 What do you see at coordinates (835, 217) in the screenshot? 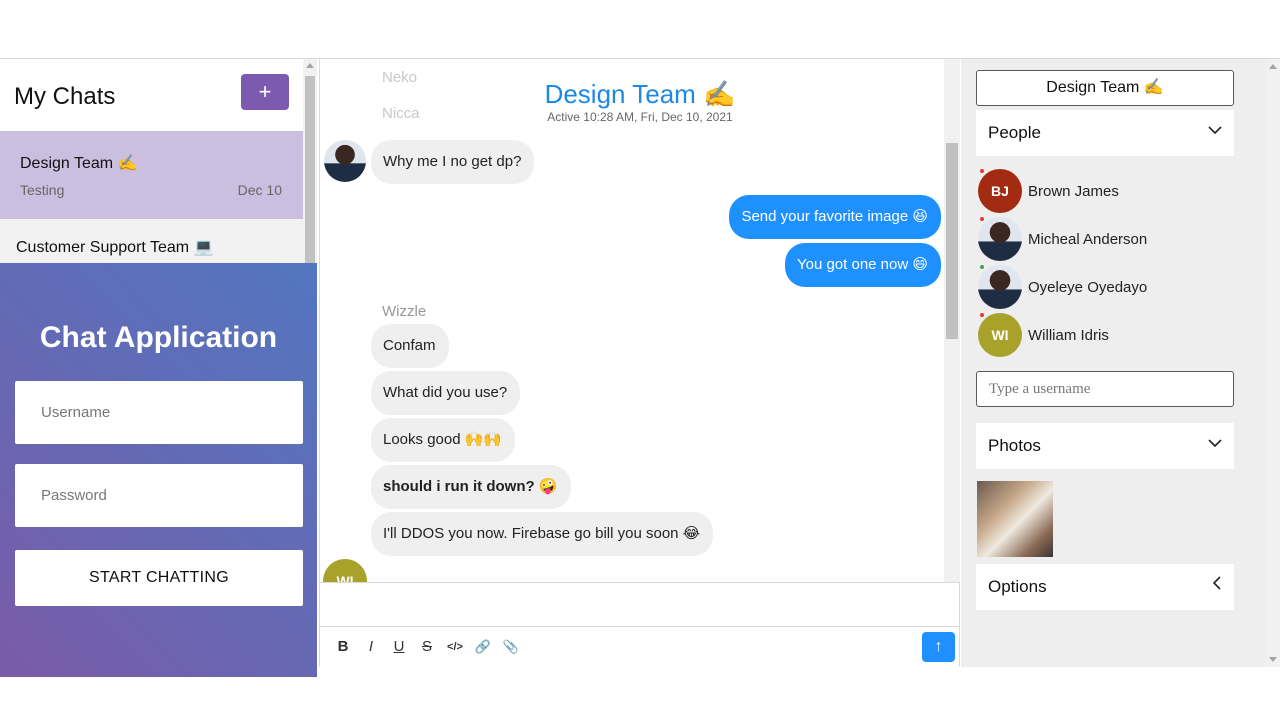
I see `message-bubble-own: Send your favorite image 😆` at bounding box center [835, 217].